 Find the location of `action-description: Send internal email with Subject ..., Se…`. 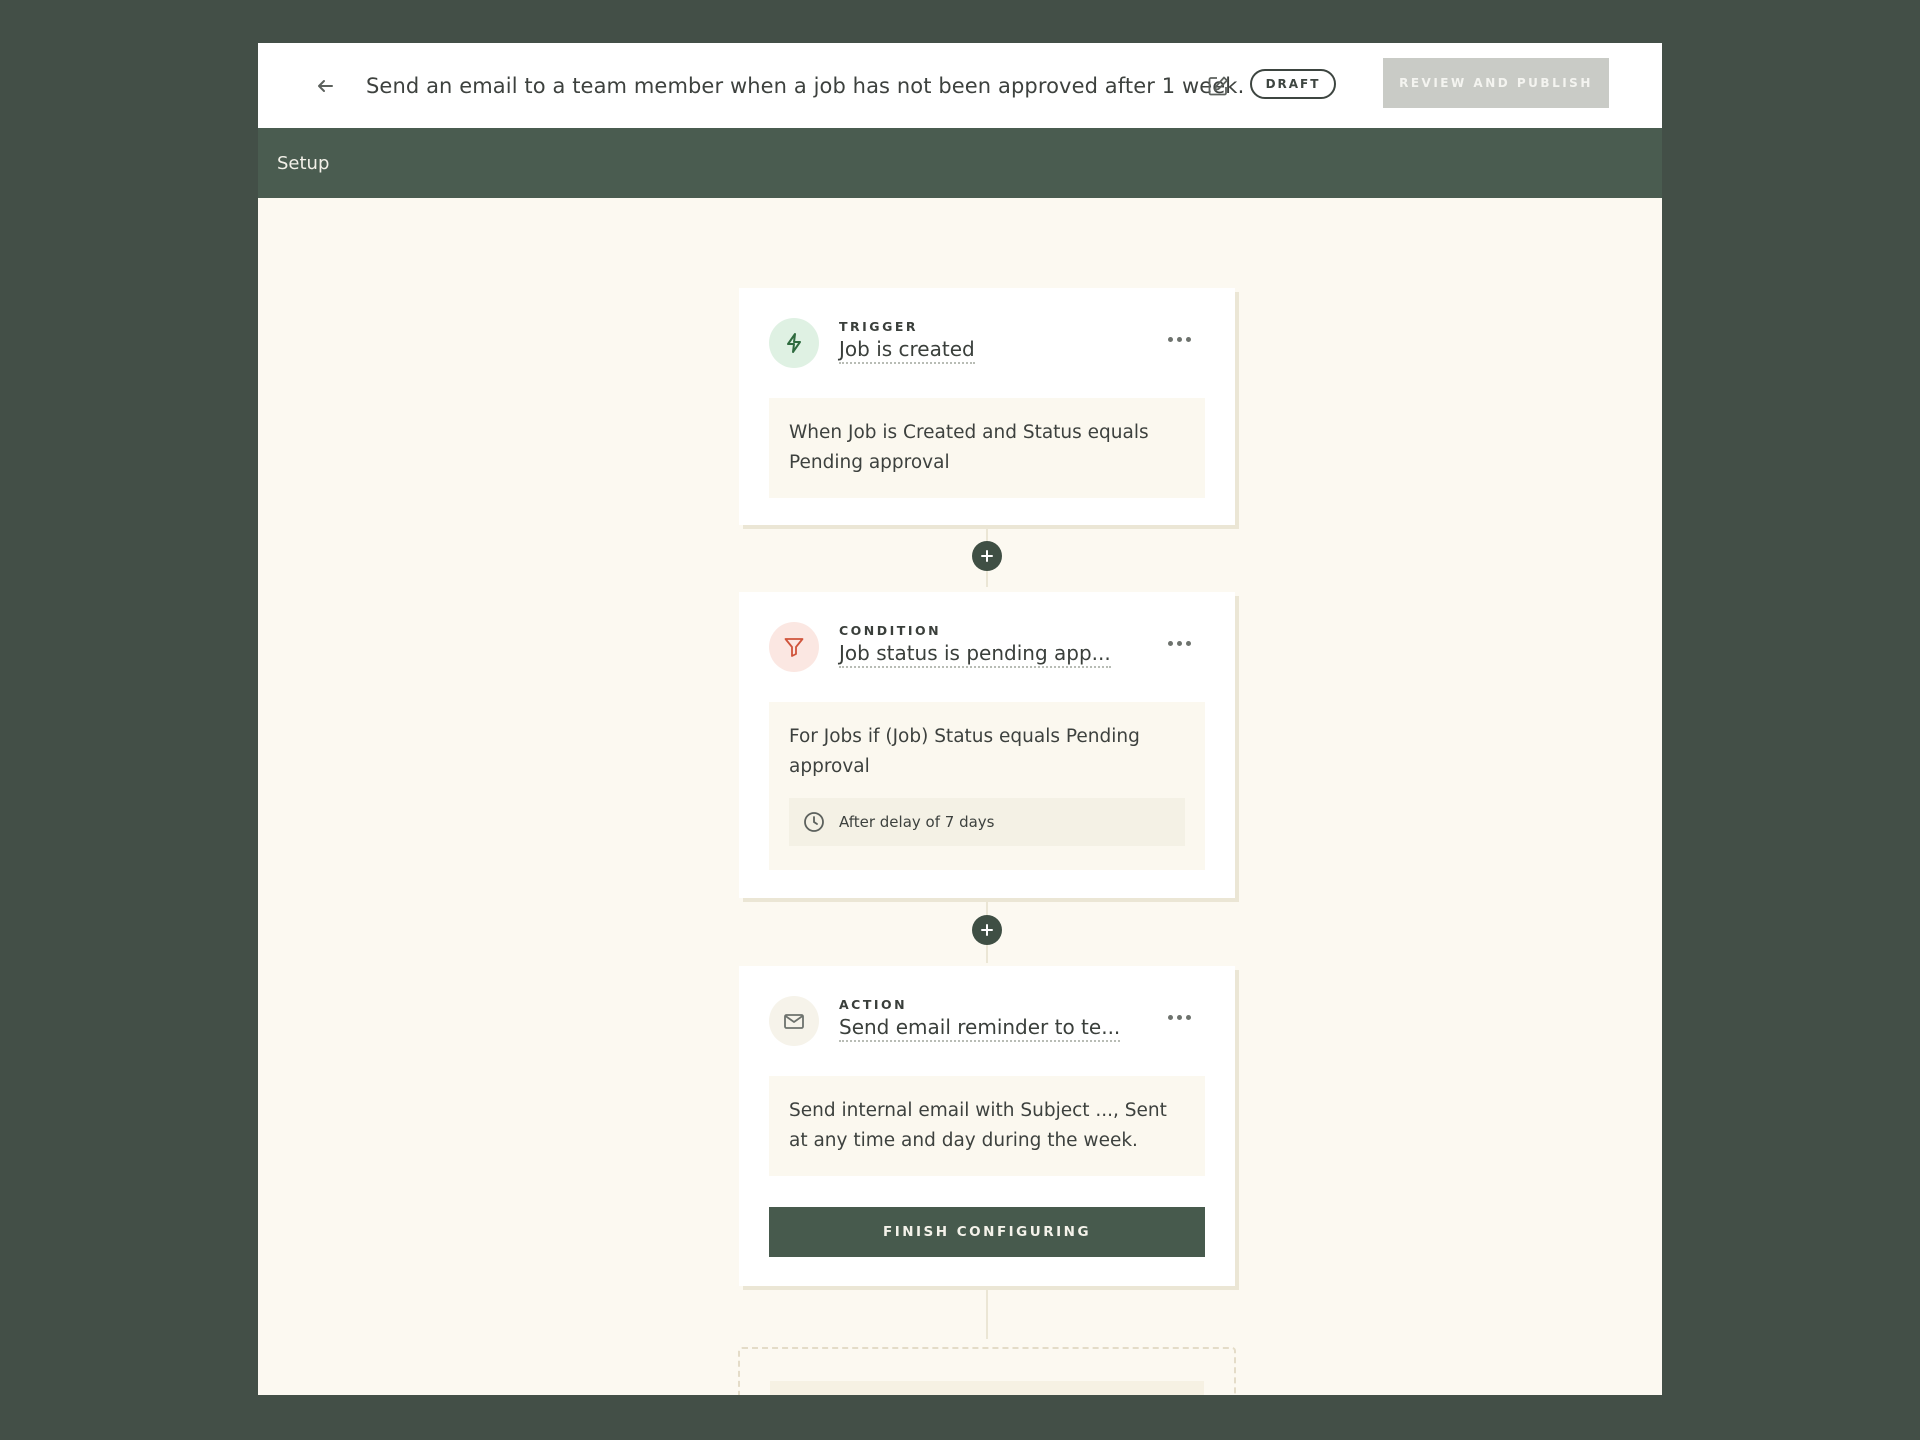

action-description: Send internal email with Subject ..., Se… is located at coordinates (987, 1126).